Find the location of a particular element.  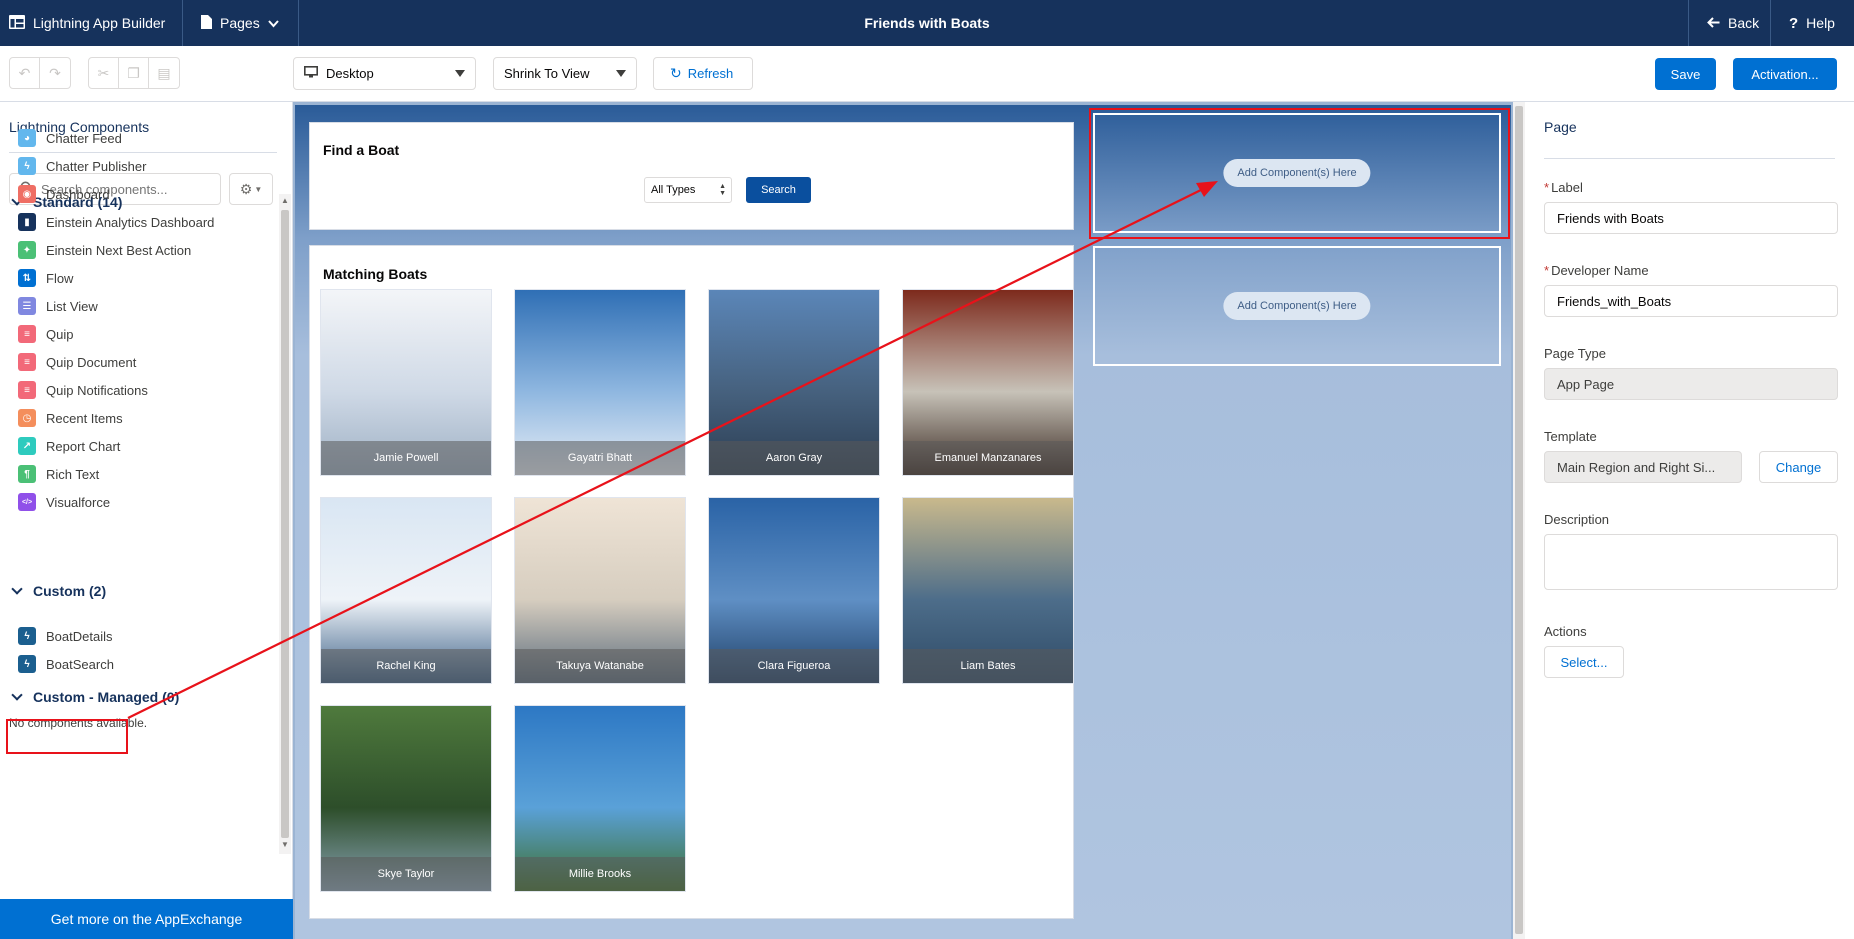

developer-name-input: Friends_with_Boats is located at coordinates (1691, 301).